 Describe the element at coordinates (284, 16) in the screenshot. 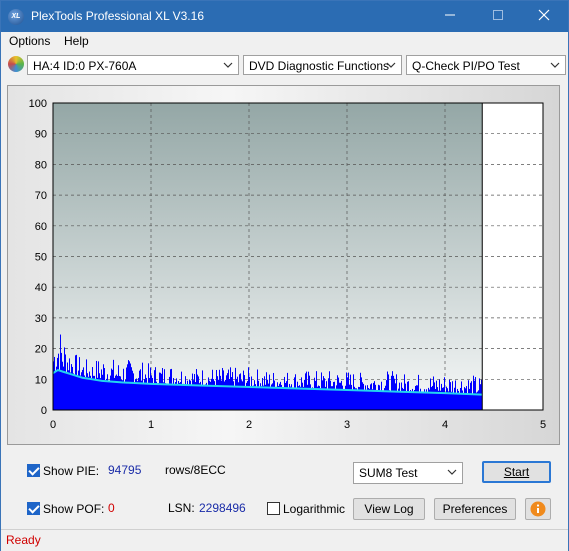

I see `title-bar: XL PlexTools Professional XL V3.16` at that location.